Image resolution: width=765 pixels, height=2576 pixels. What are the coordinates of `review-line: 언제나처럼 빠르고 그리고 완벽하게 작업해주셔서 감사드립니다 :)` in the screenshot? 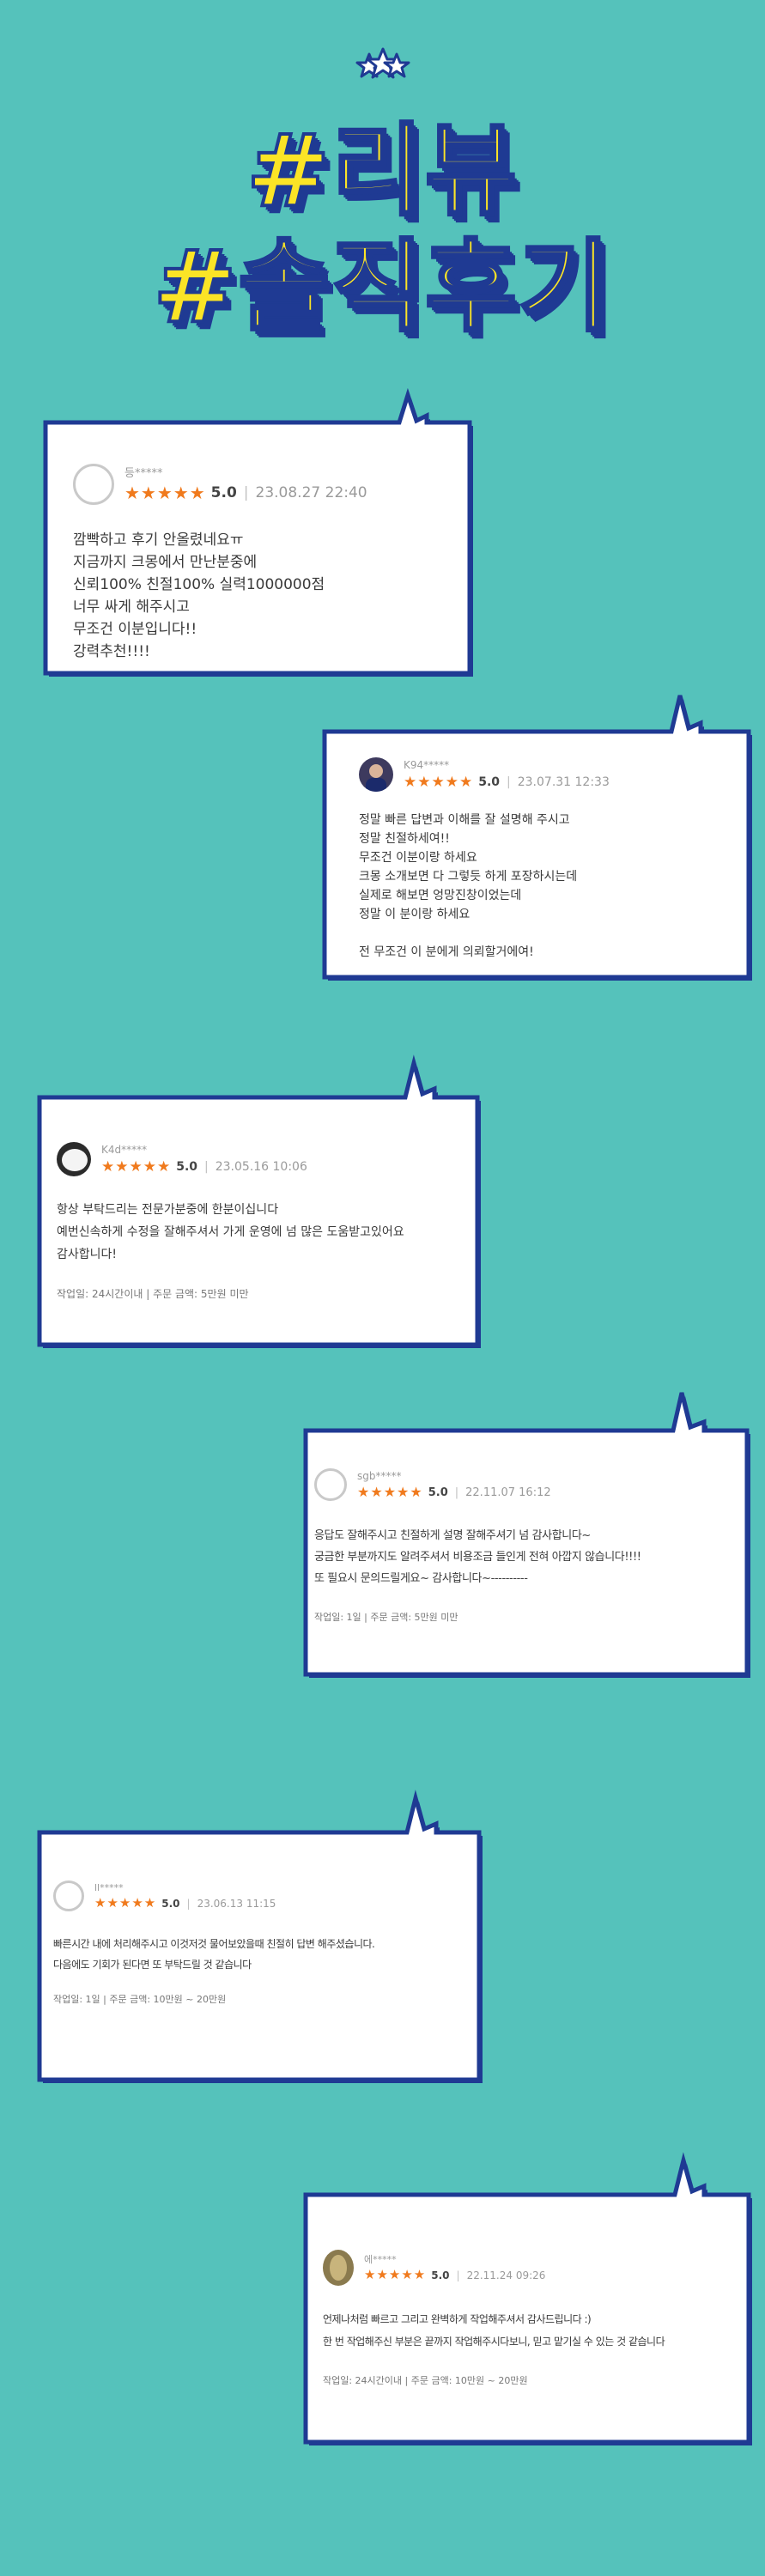 It's located at (457, 2319).